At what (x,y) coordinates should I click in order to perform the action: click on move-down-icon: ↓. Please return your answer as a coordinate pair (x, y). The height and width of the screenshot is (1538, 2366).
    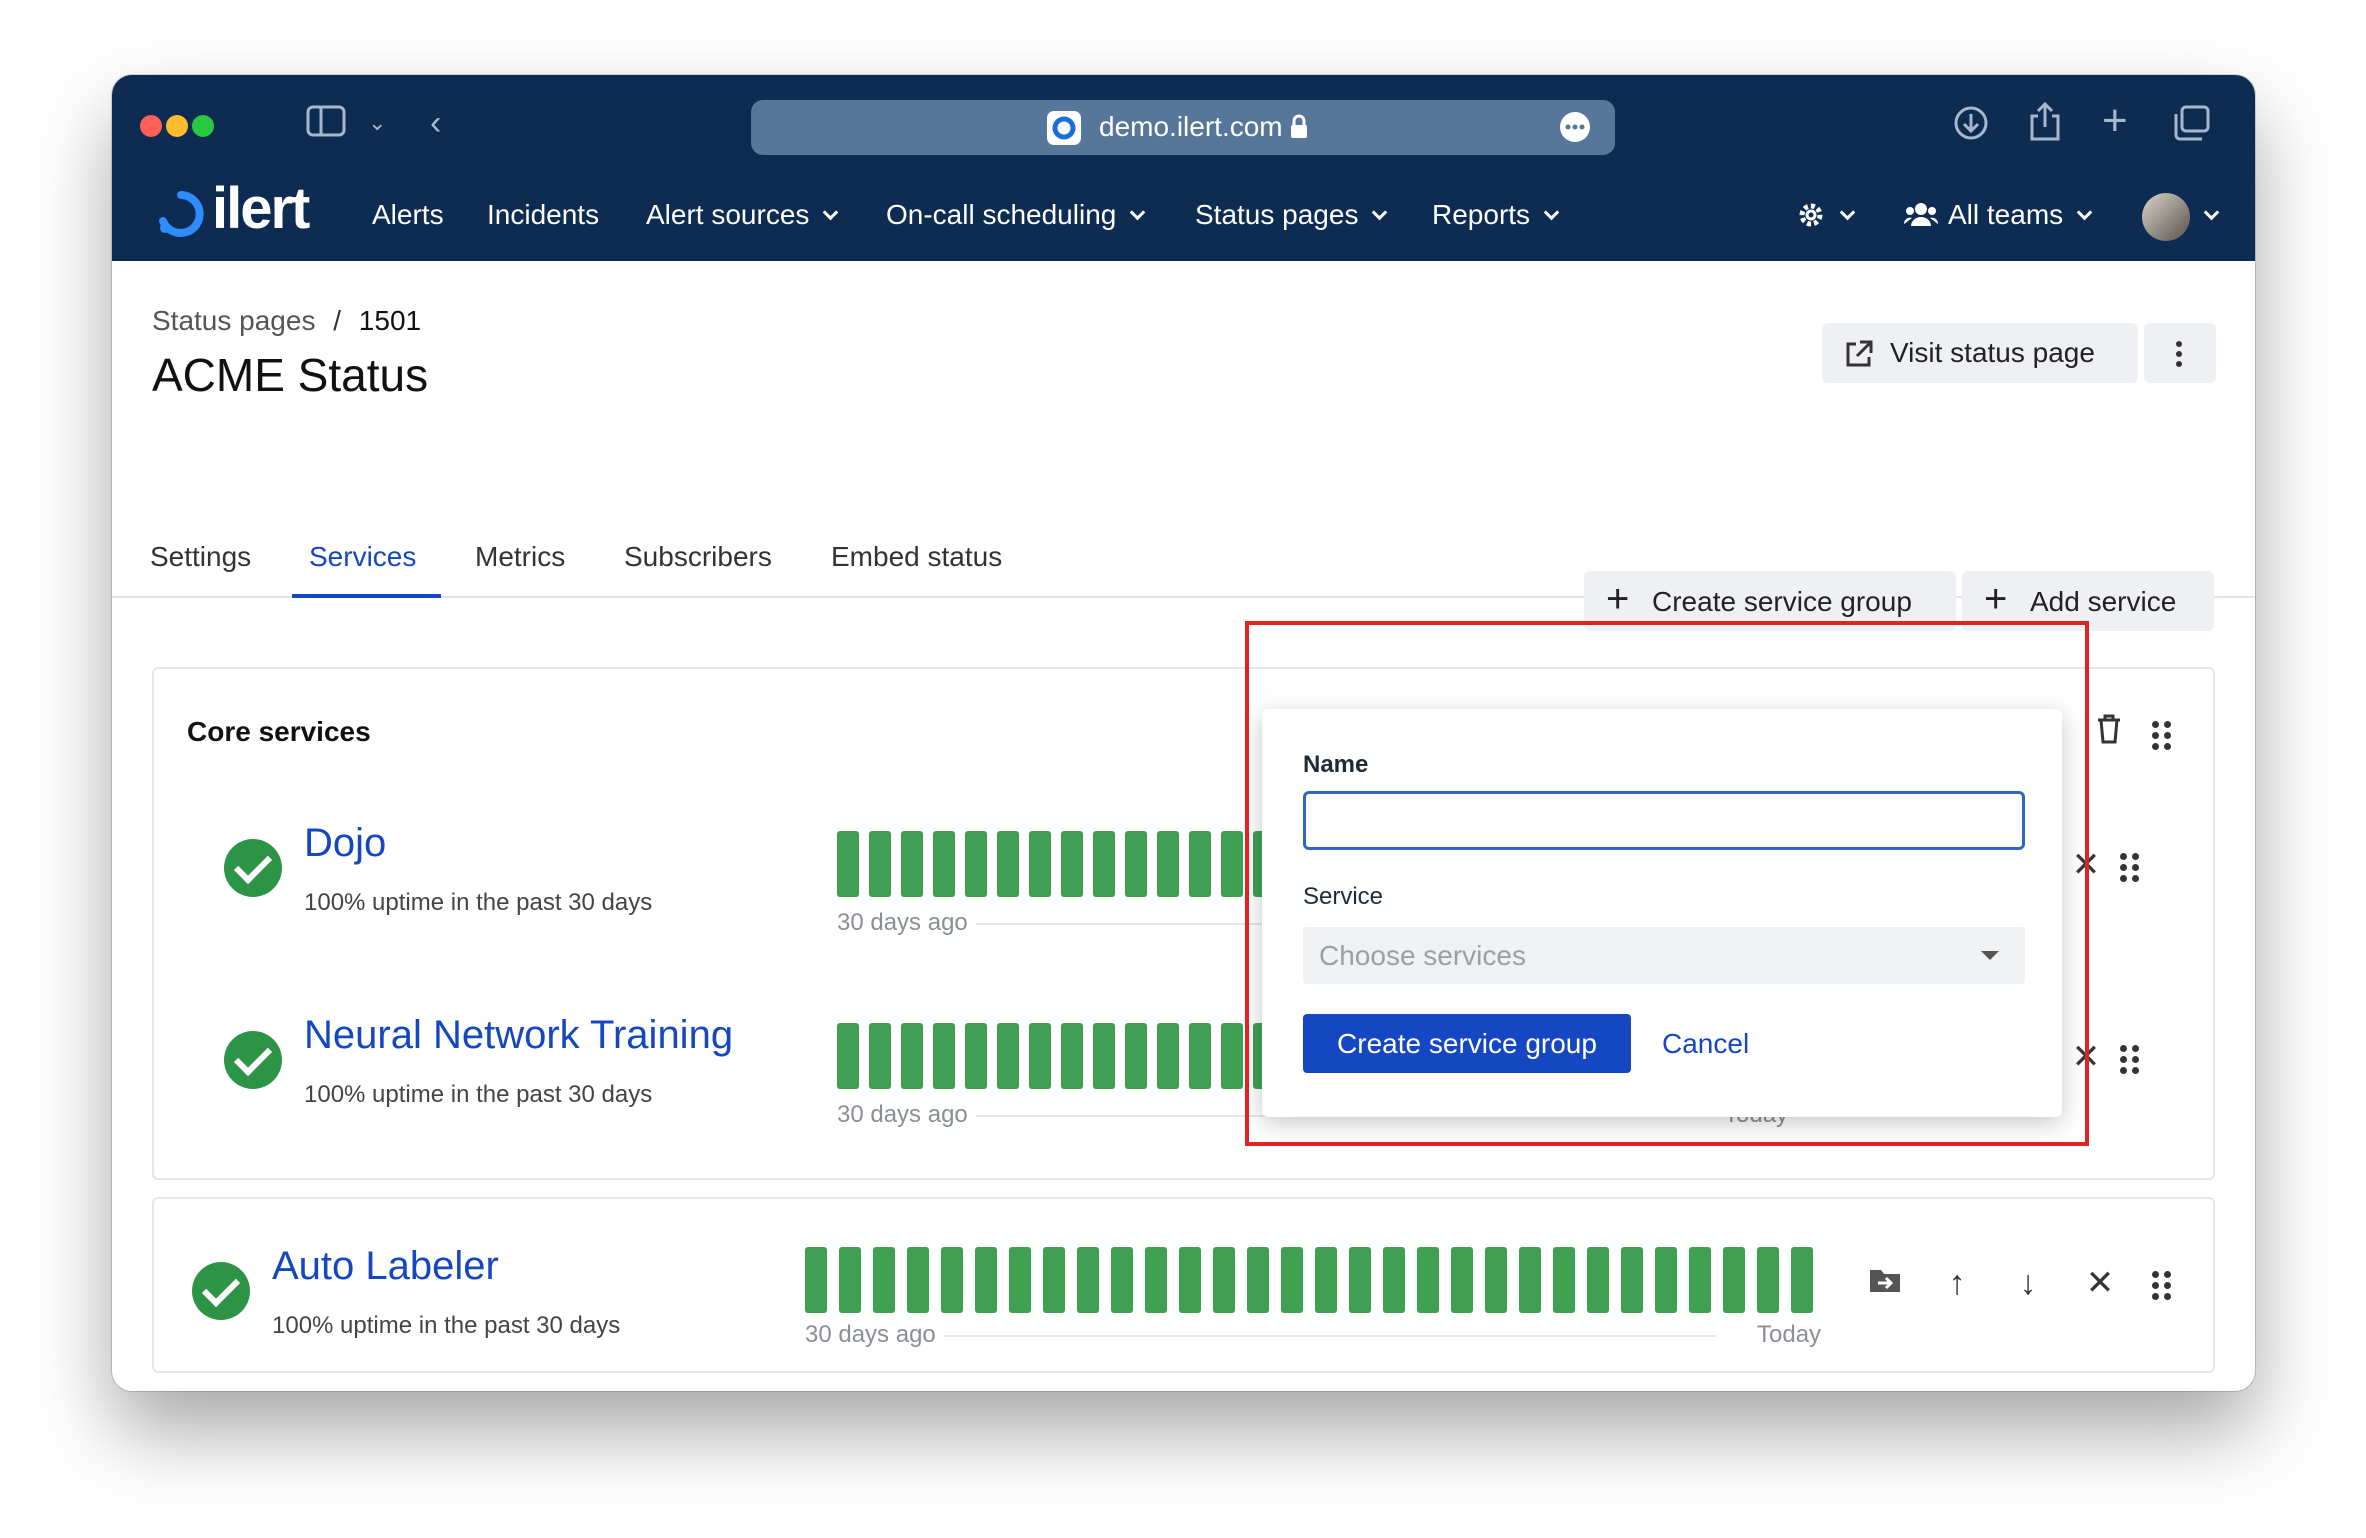
    Looking at the image, I should click on (2028, 1283).